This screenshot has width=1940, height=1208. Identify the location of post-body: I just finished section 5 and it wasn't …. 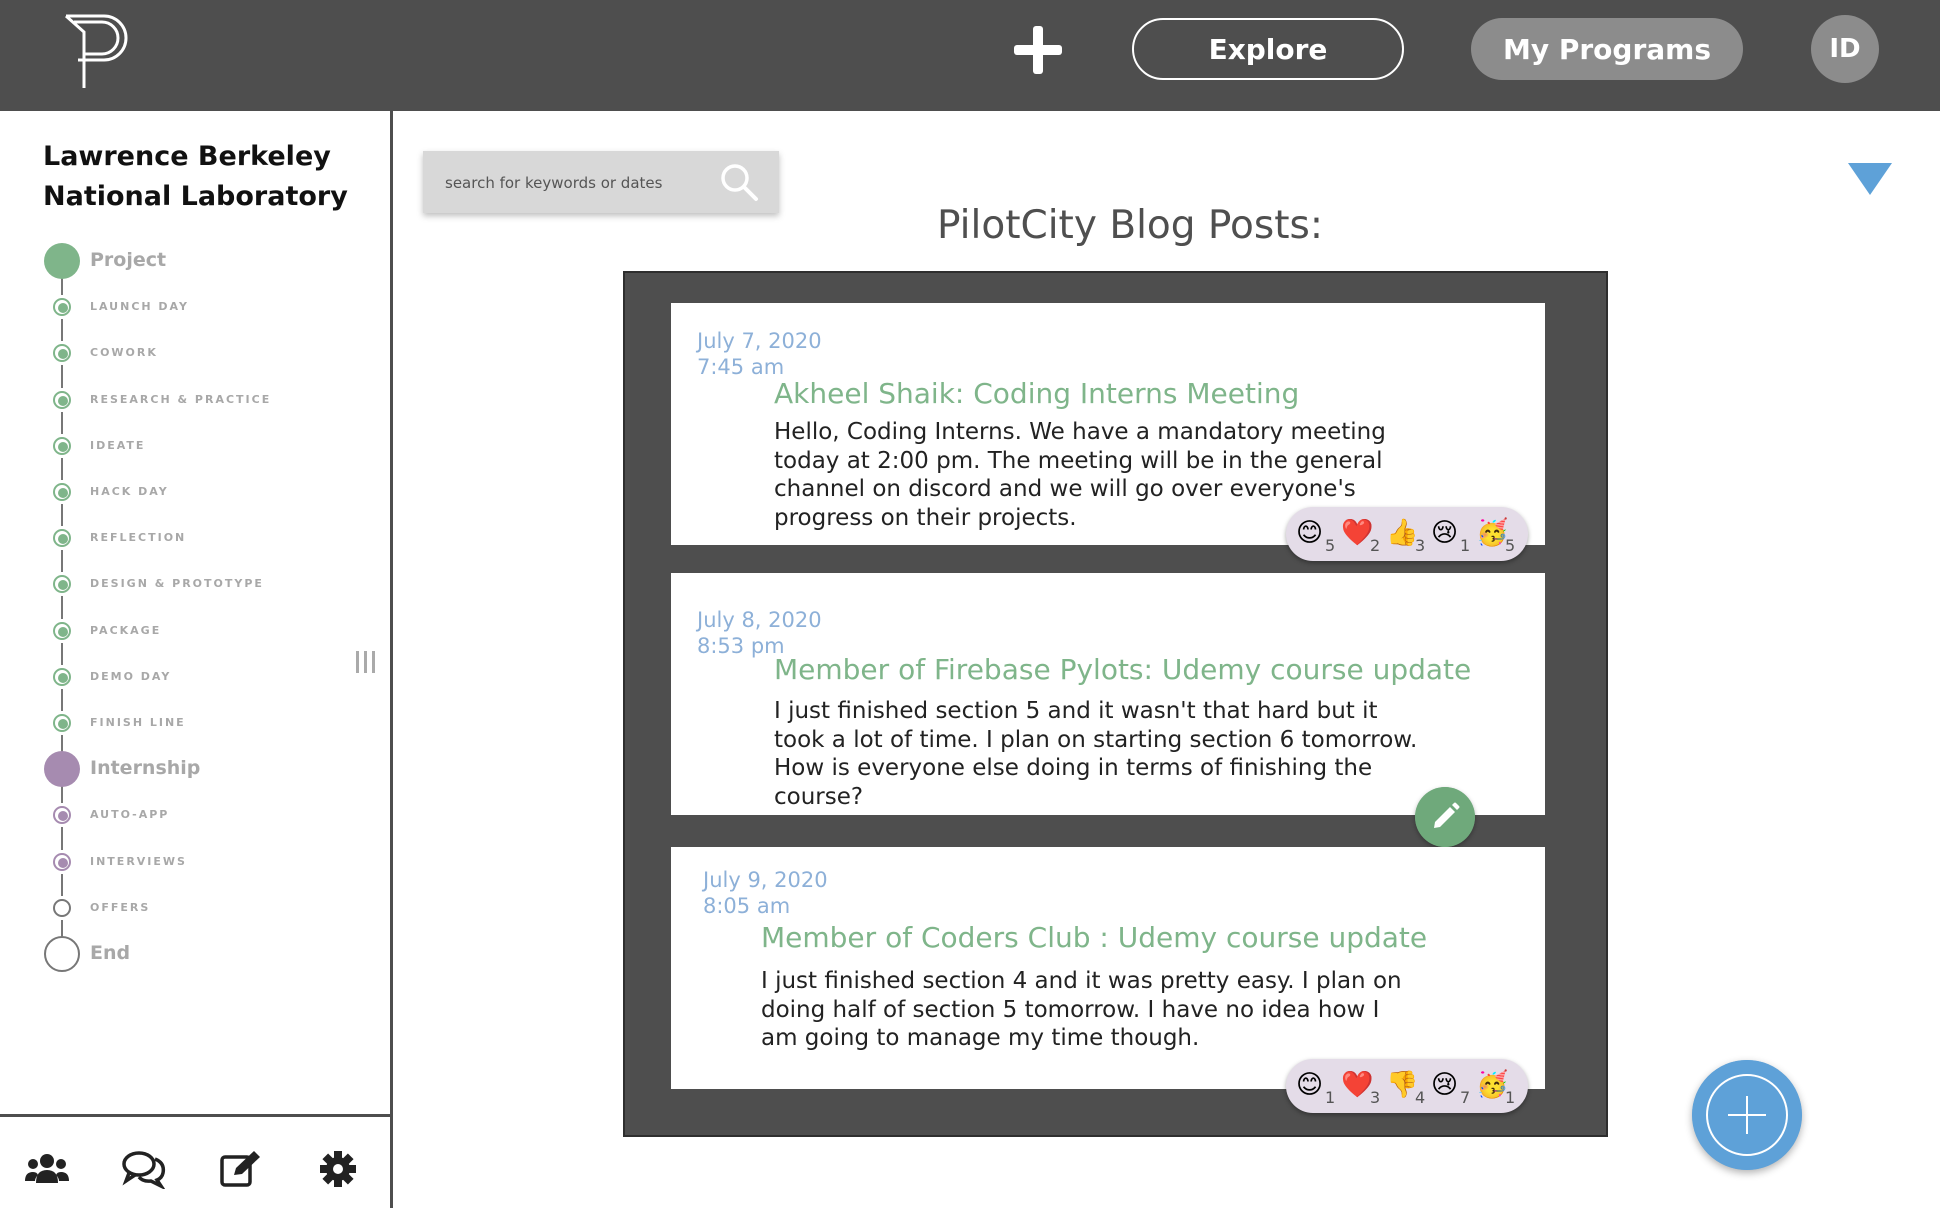
(1096, 754).